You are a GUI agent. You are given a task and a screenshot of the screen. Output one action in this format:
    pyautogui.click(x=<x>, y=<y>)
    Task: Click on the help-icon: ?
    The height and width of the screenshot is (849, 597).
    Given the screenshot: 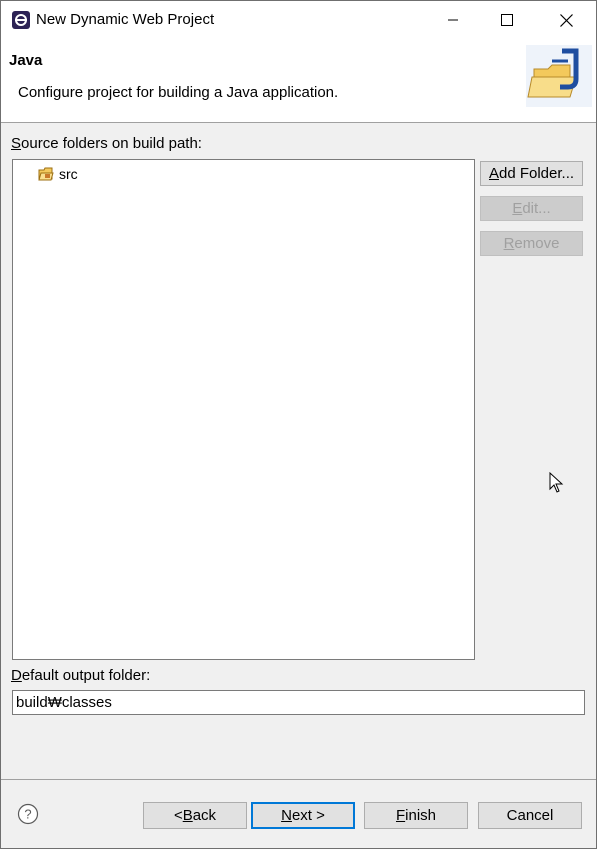 What is the action you would take?
    pyautogui.click(x=28, y=814)
    